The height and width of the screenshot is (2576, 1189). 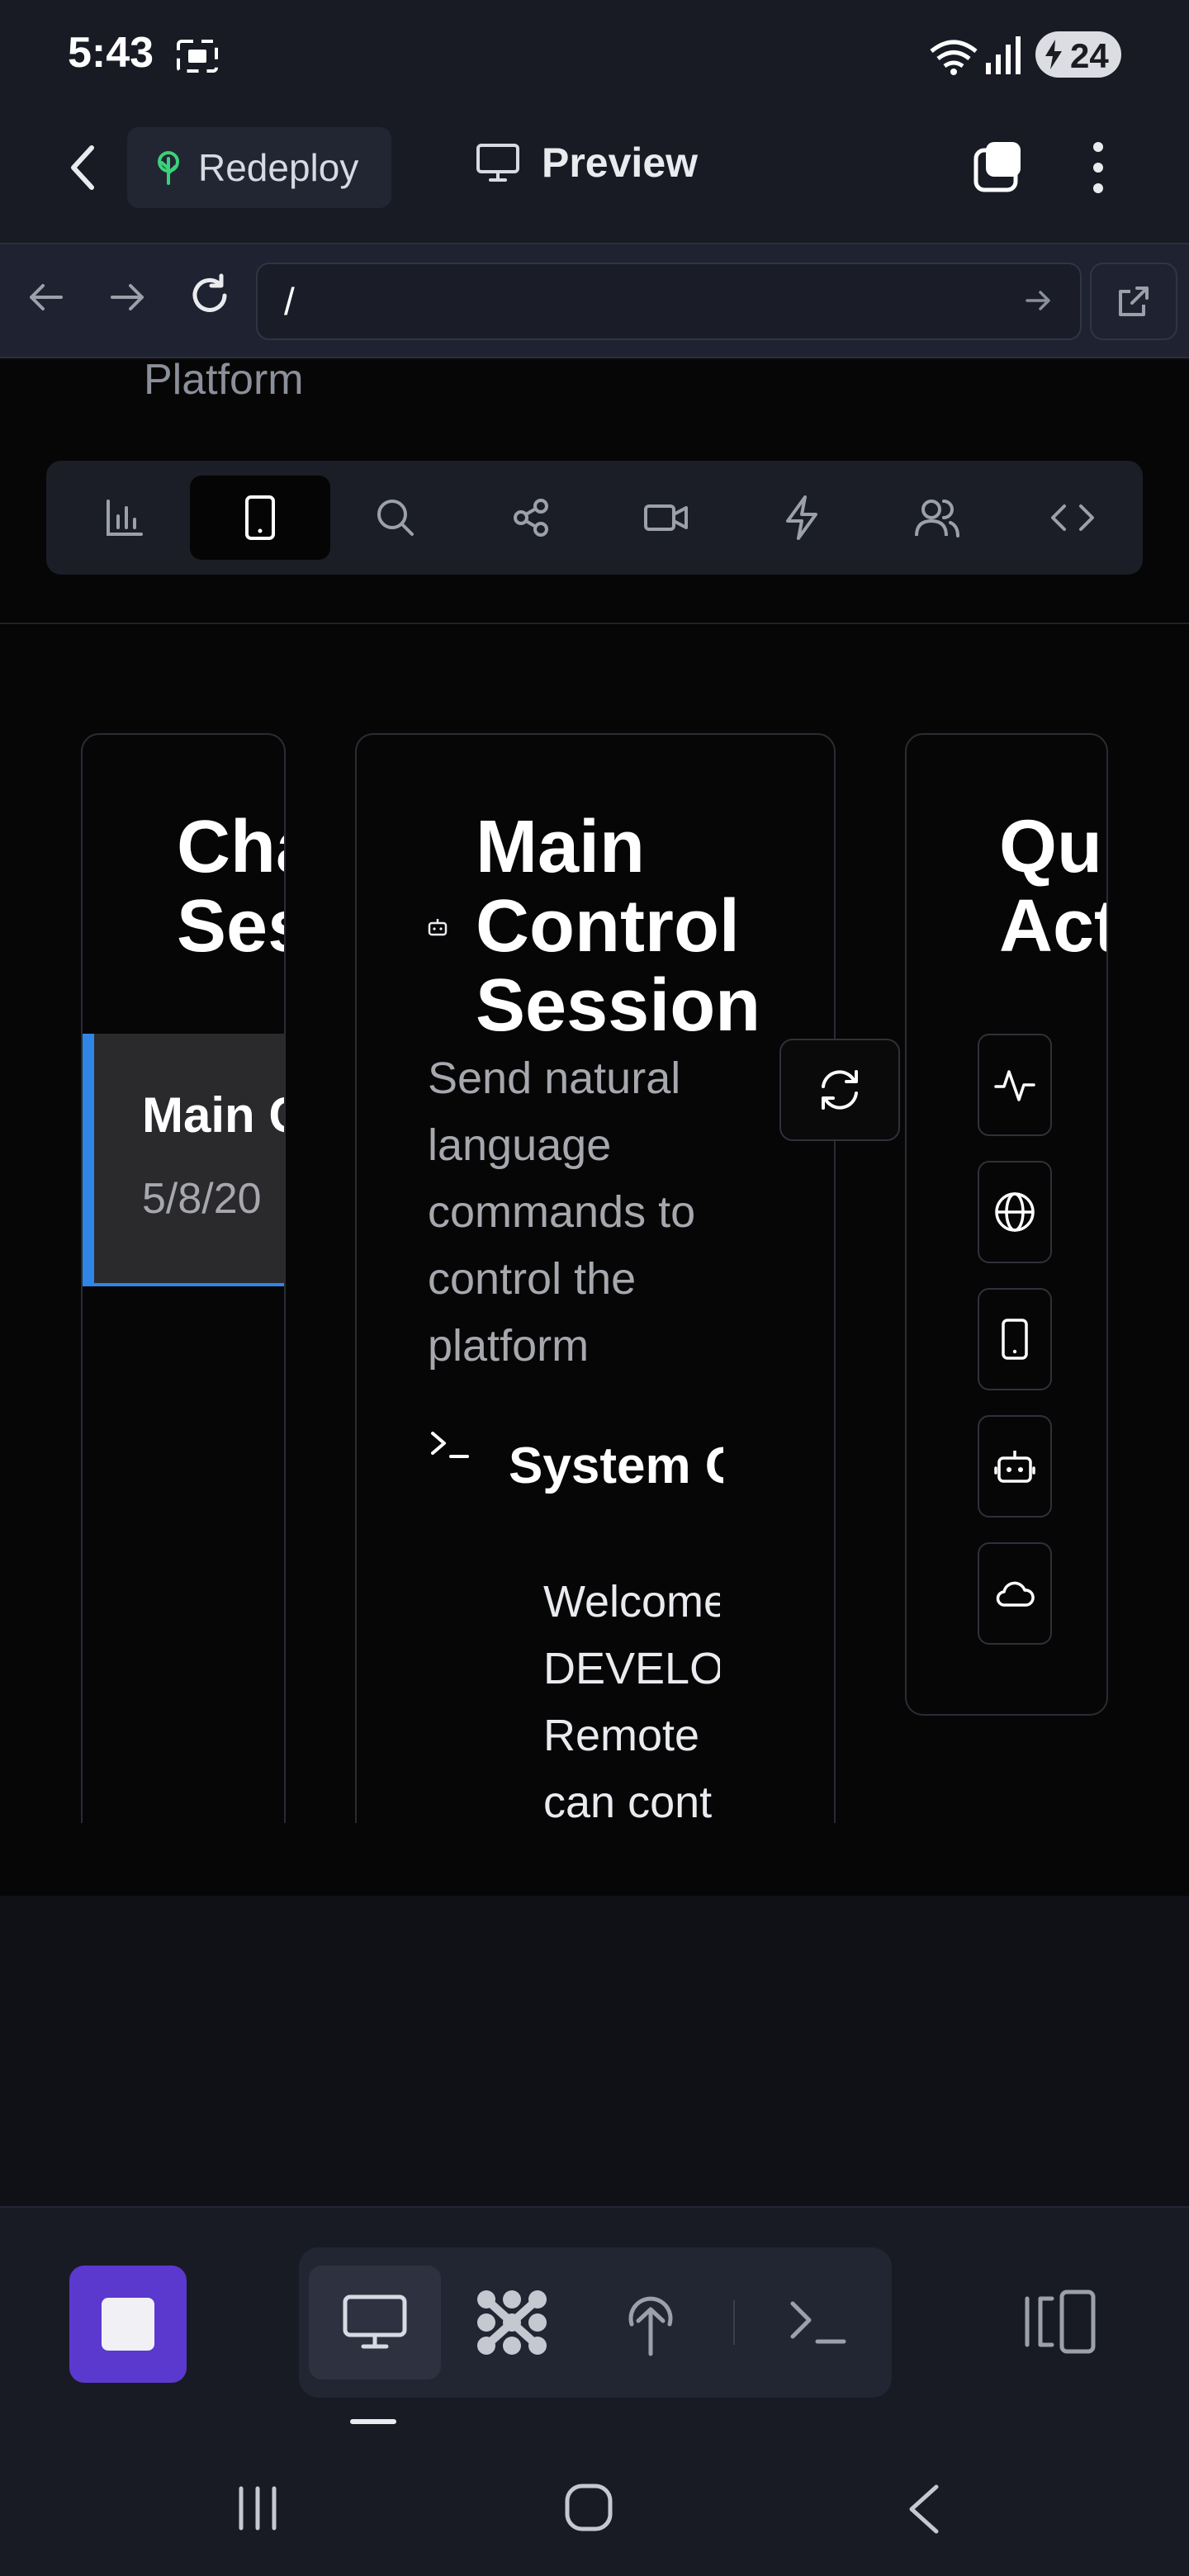 I want to click on more-vertical-icon, so click(x=1098, y=167).